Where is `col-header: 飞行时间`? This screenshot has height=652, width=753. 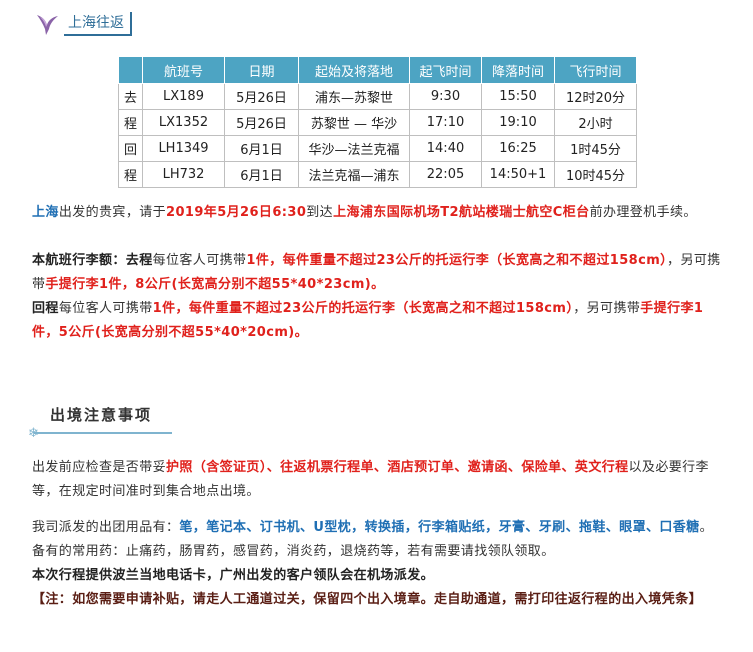 col-header: 飞行时间 is located at coordinates (595, 70).